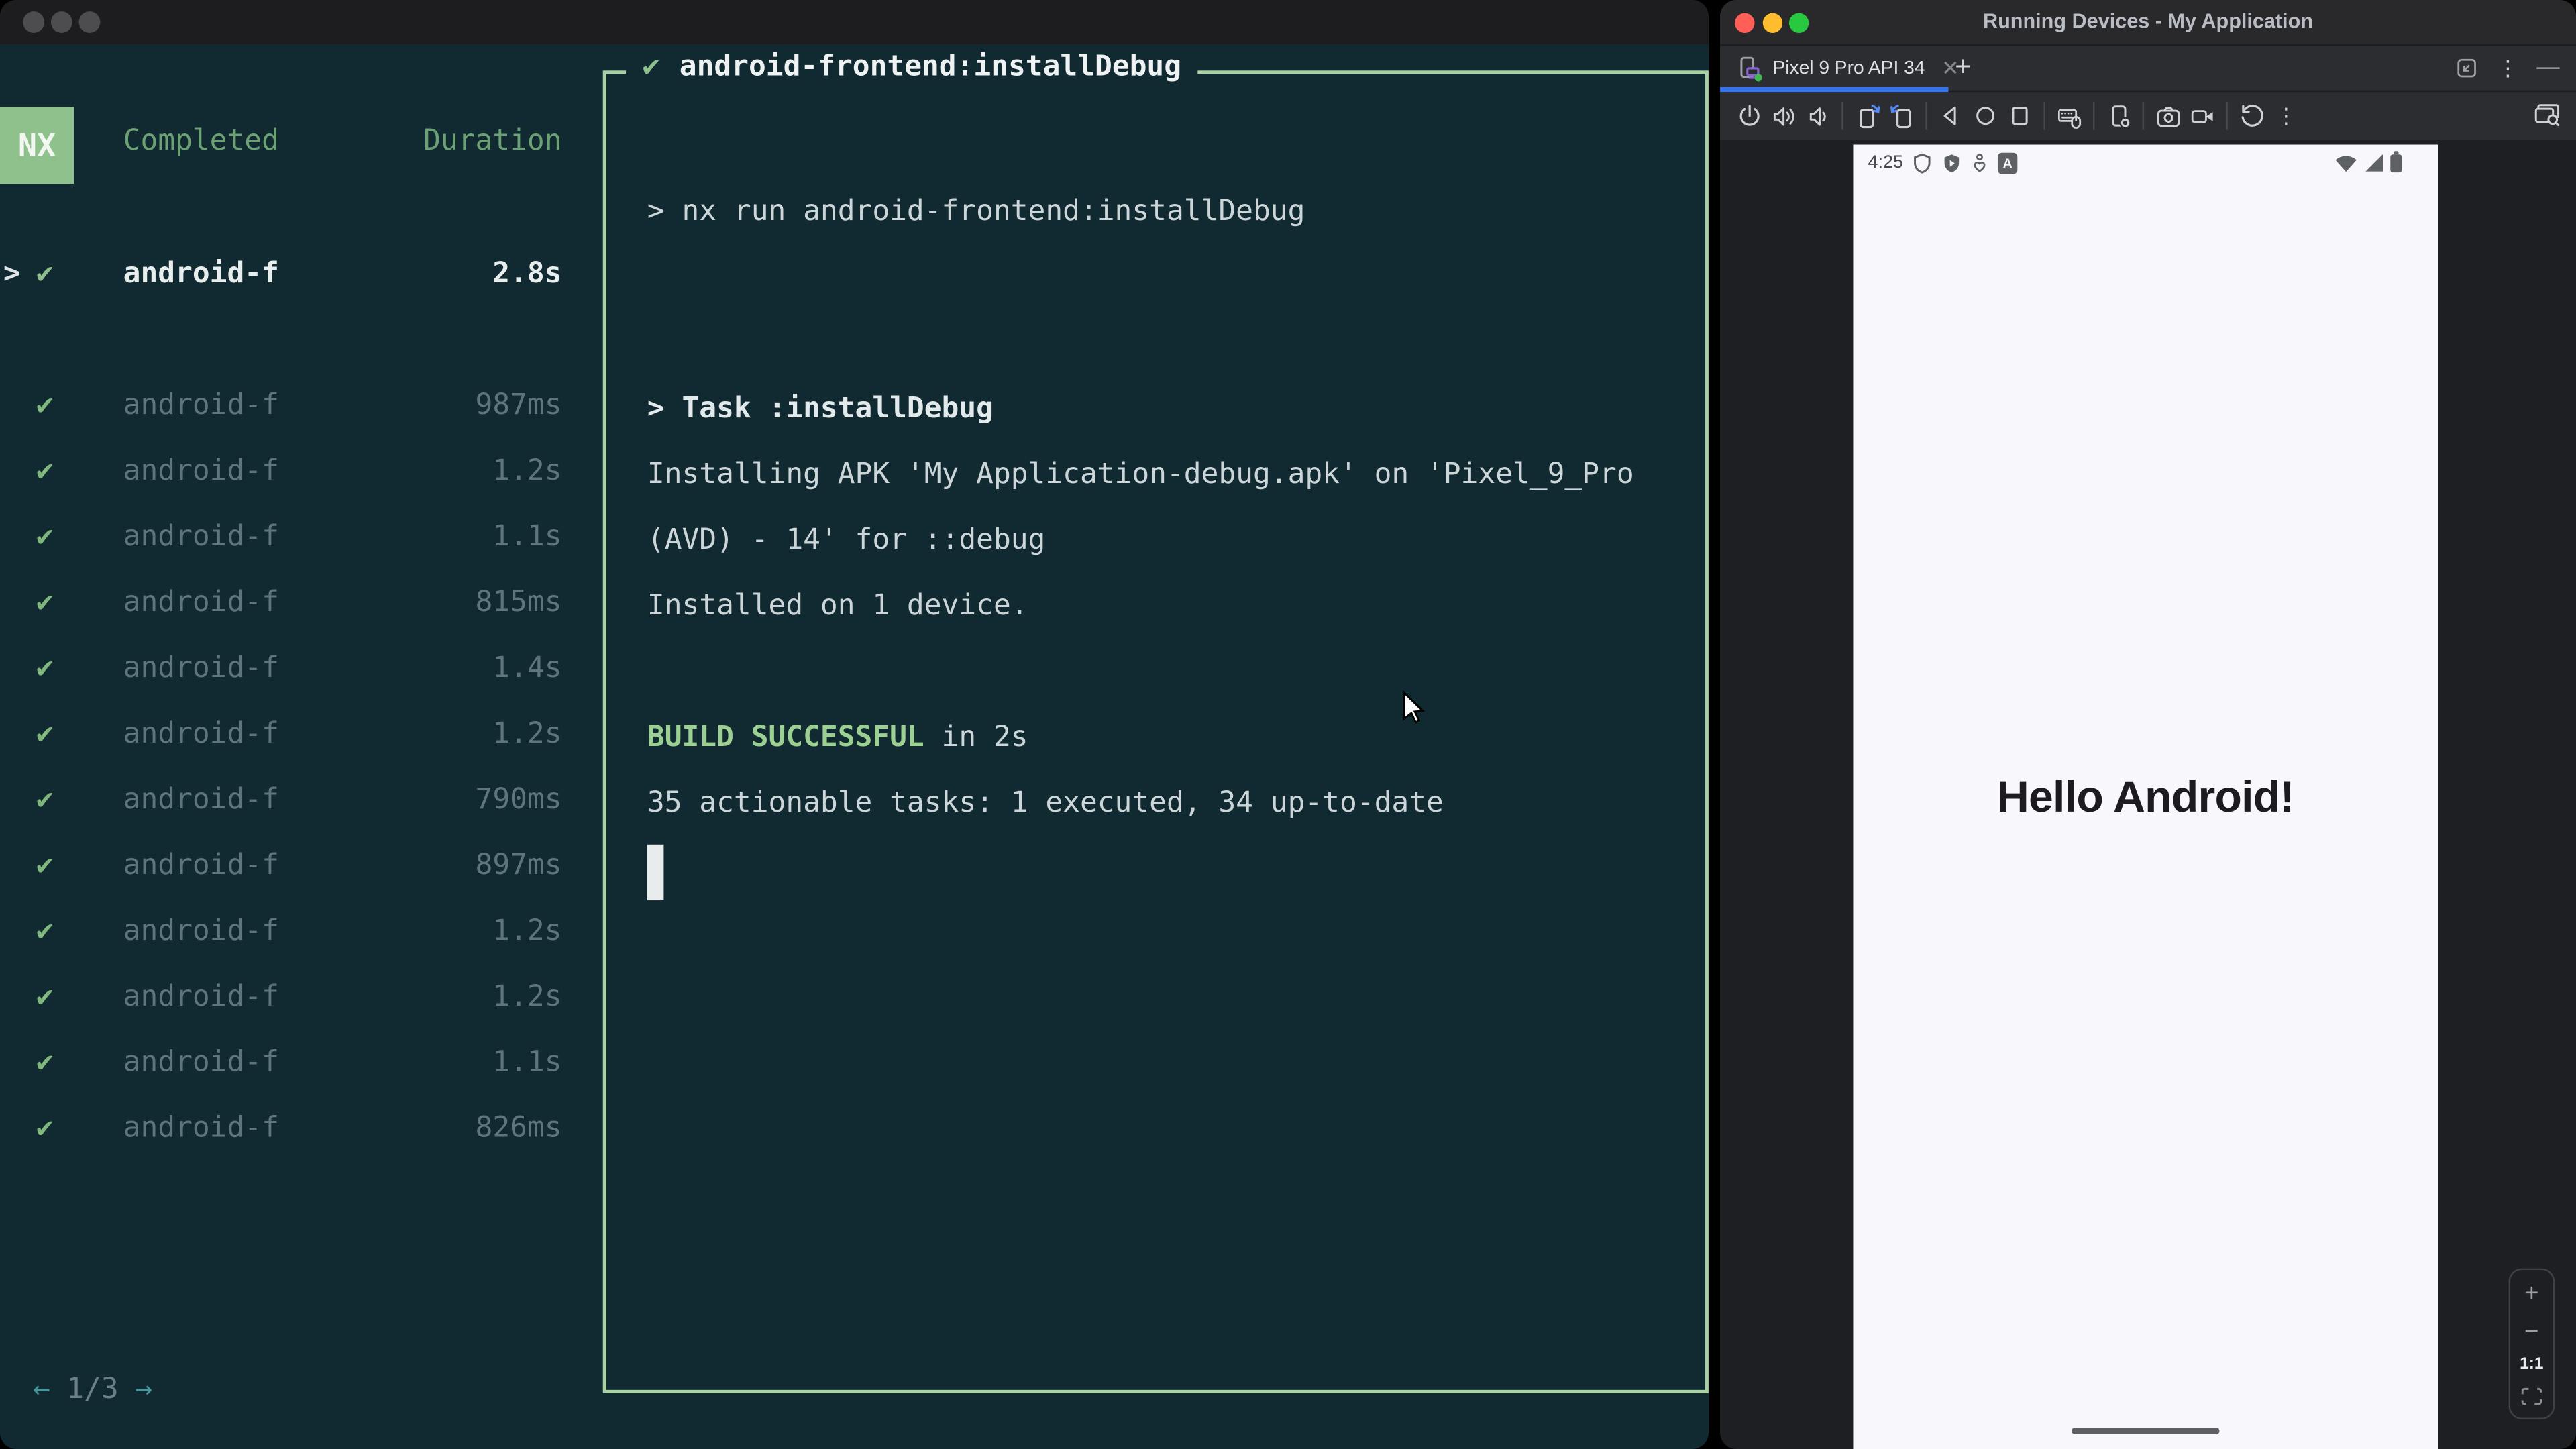  I want to click on page-indicator: 1/3, so click(92, 1390).